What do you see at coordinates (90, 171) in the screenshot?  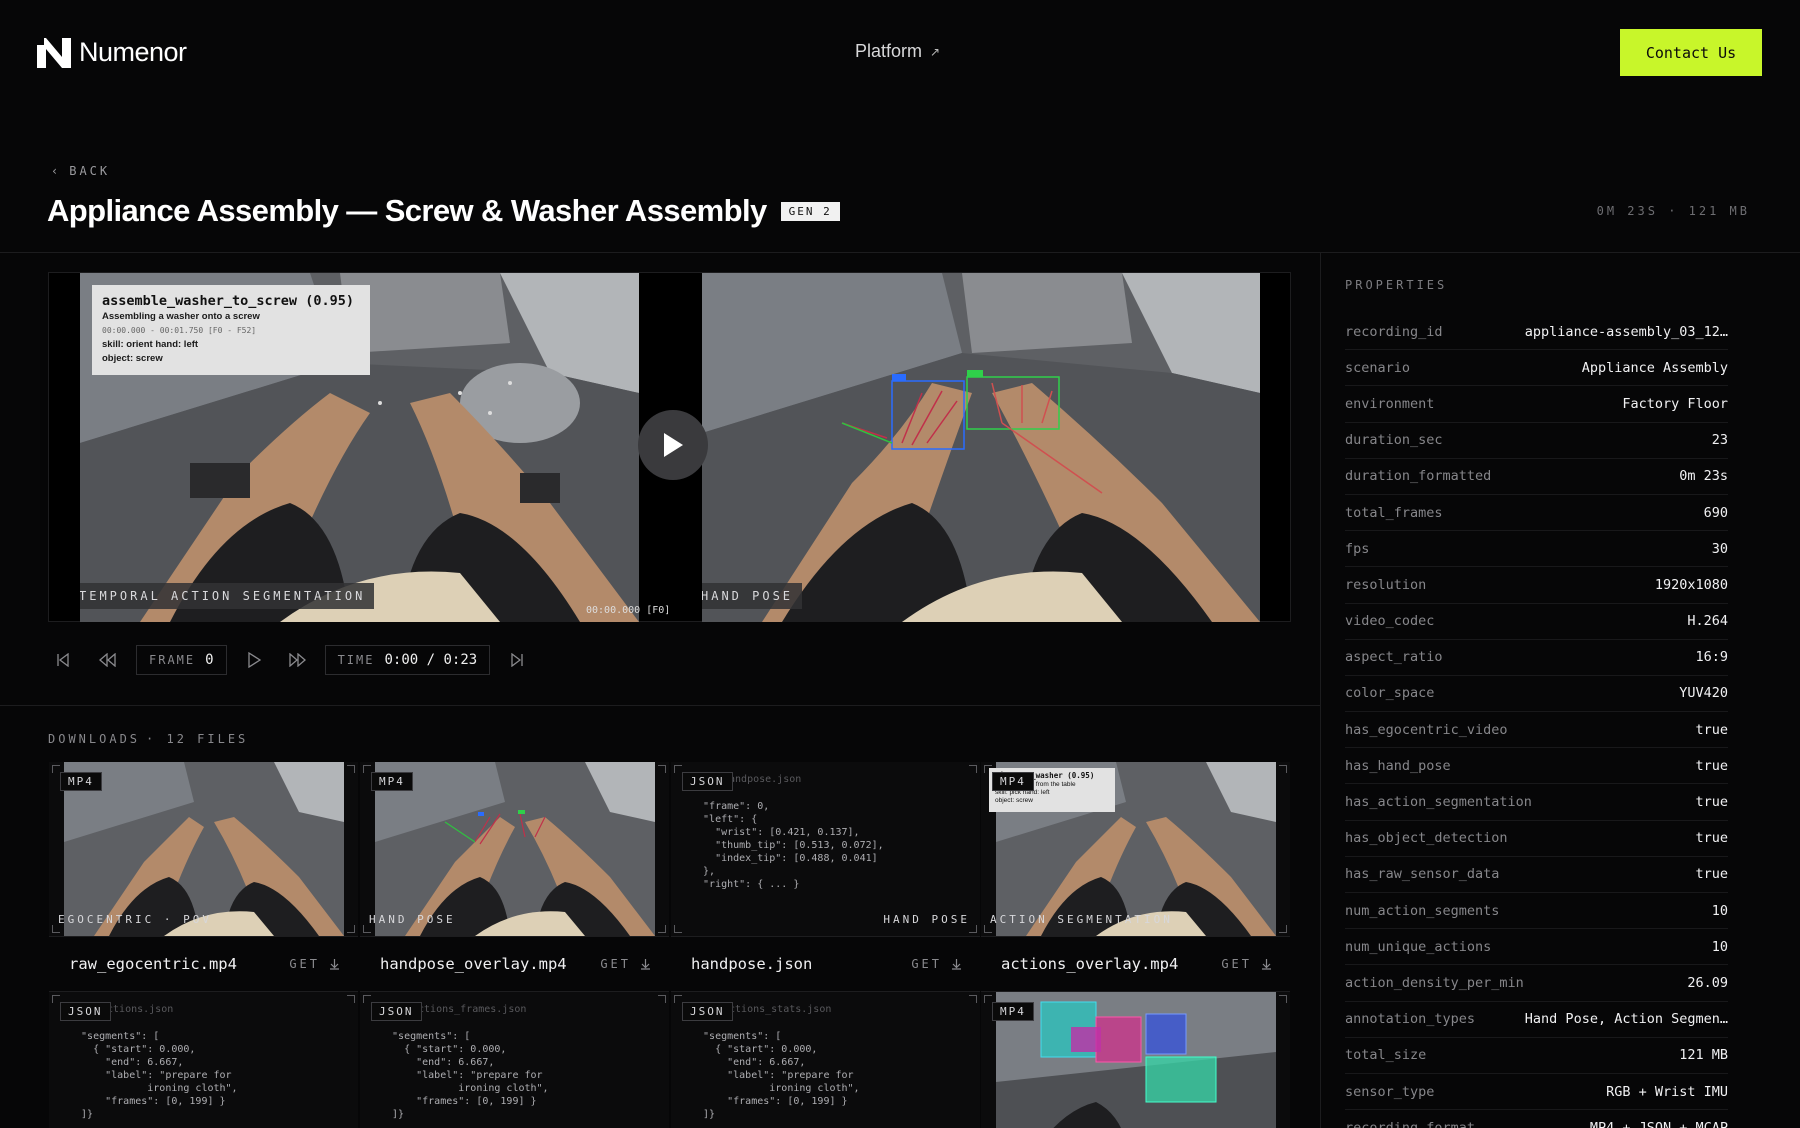 I see `back-label: BACK` at bounding box center [90, 171].